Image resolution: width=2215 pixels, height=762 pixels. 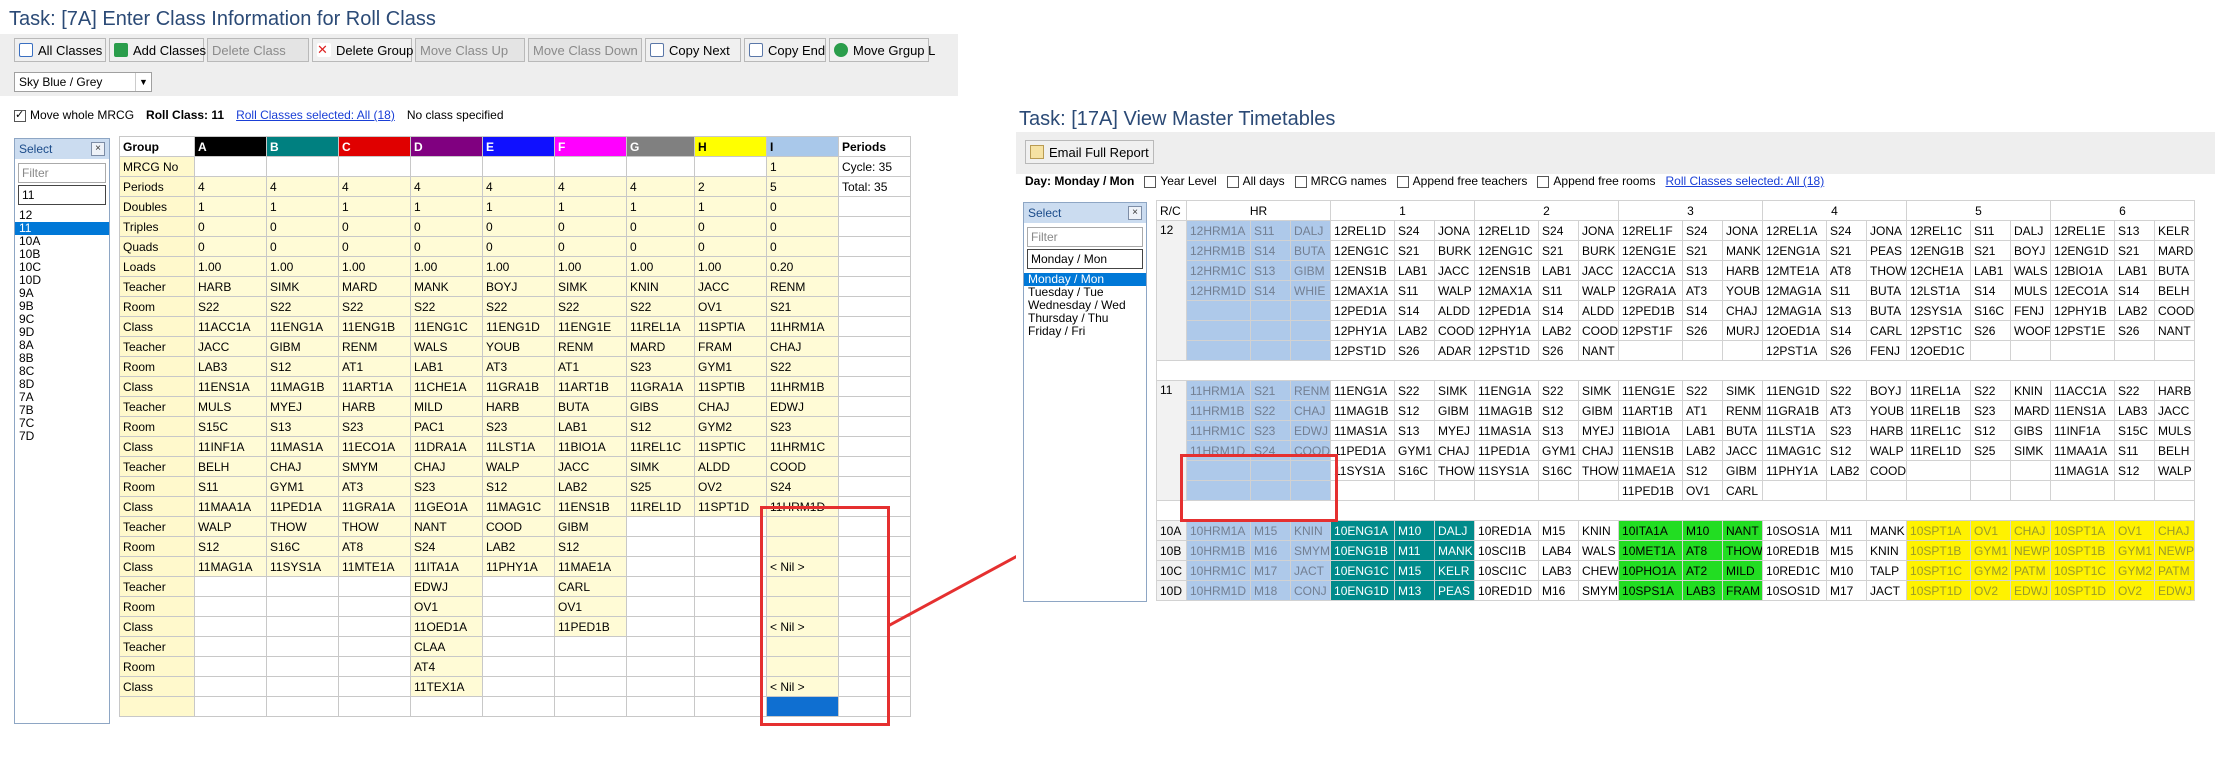 What do you see at coordinates (1795, 250) in the screenshot?
I see `timetable-cell: 12ENG1A` at bounding box center [1795, 250].